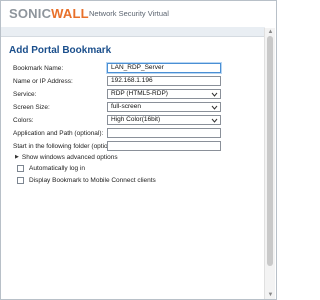 Image resolution: width=320 pixels, height=300 pixels. I want to click on screen-size-label: Screen Size:, so click(31, 107).